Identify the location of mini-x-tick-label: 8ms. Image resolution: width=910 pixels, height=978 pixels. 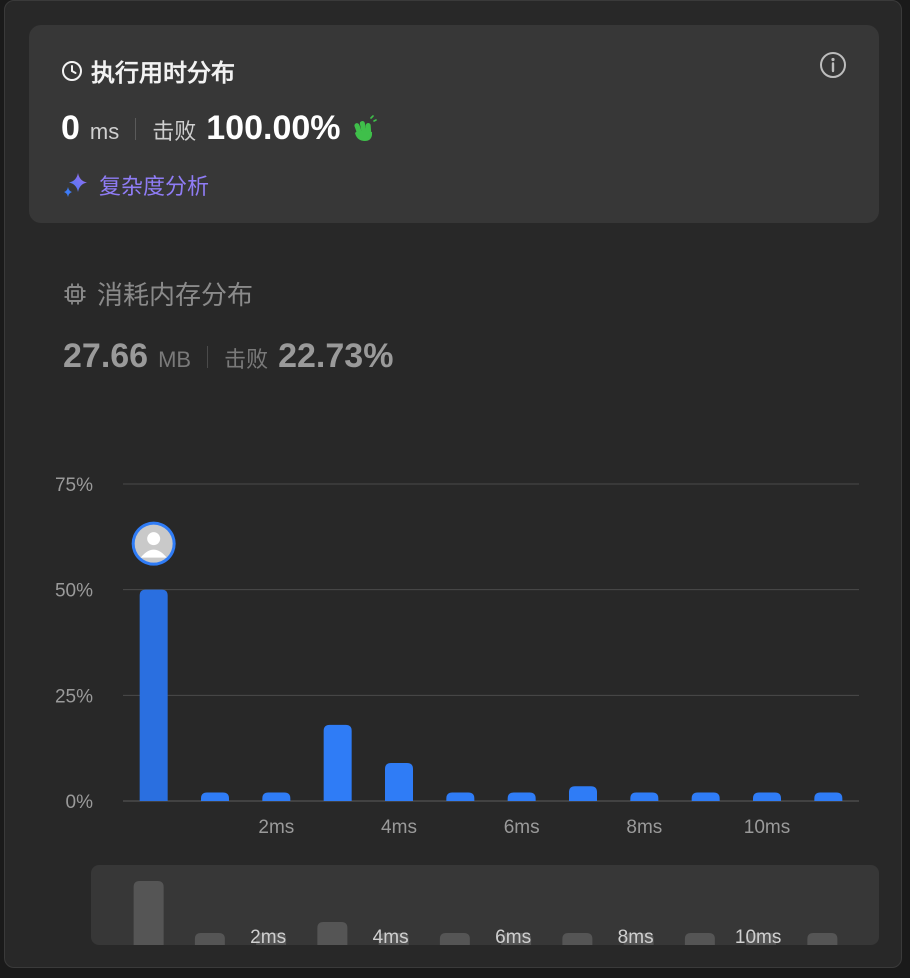
(636, 936).